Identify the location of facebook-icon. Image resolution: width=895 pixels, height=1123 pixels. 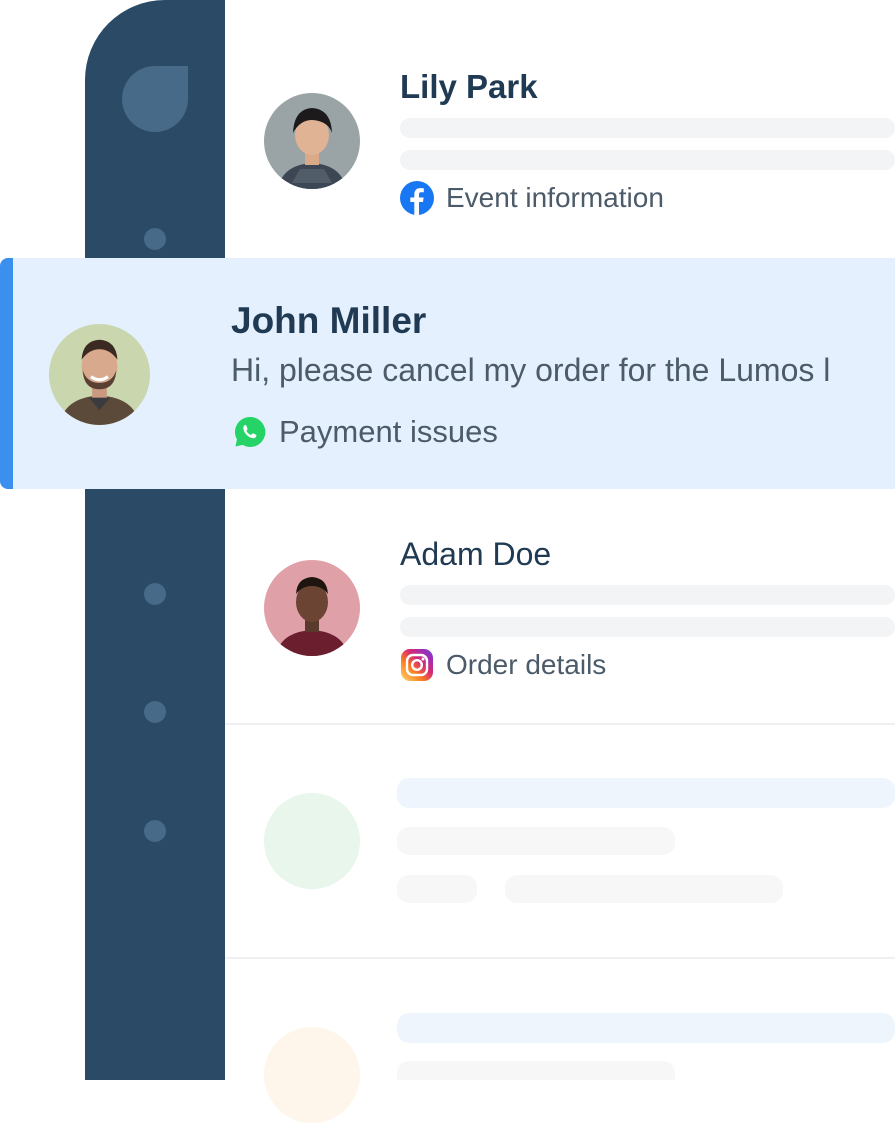
(417, 198).